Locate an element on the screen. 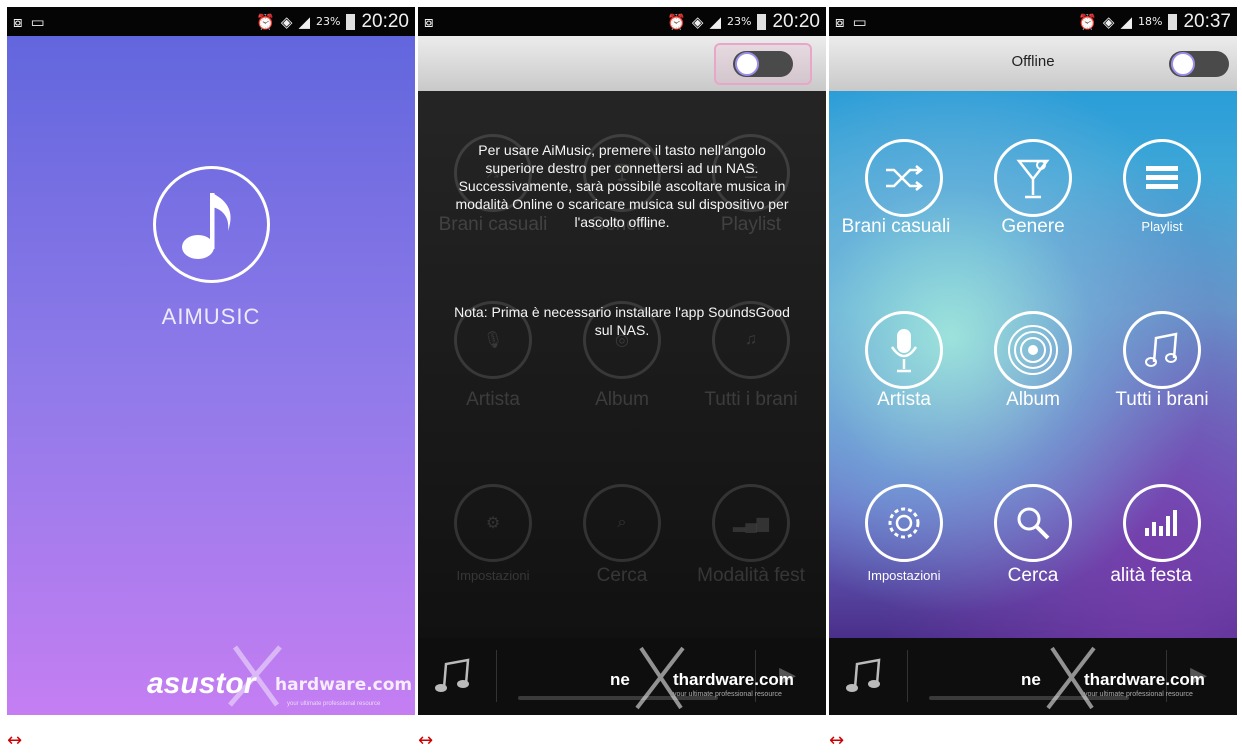 Image resolution: width=1242 pixels, height=753 pixels. status-bar: ⧇ ⏰ ◈ ◢ 23% 20:20 is located at coordinates (622, 21).